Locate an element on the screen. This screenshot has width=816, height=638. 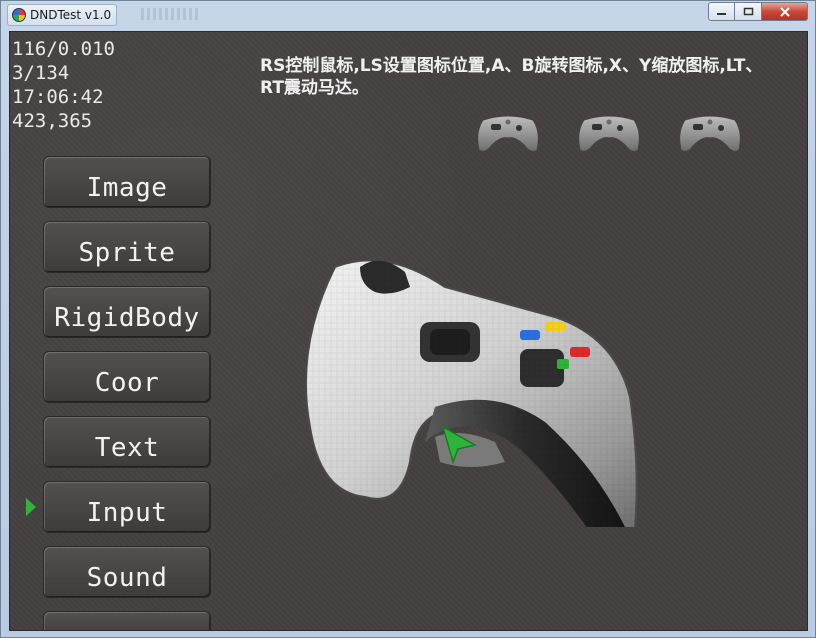
menu-button-image: Image is located at coordinates (127, 182).